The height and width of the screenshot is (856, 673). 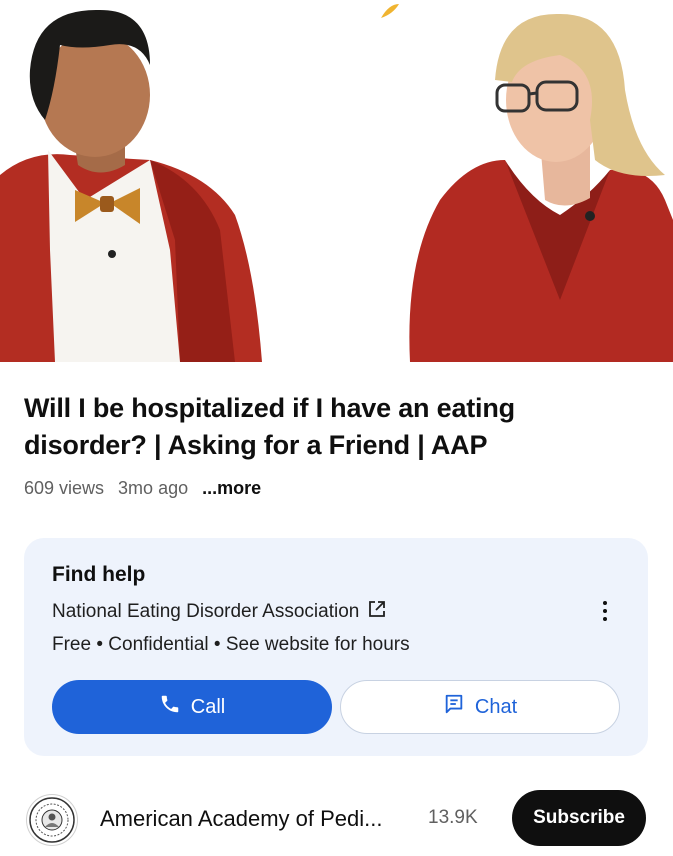 I want to click on chat-button: Chat, so click(x=480, y=707).